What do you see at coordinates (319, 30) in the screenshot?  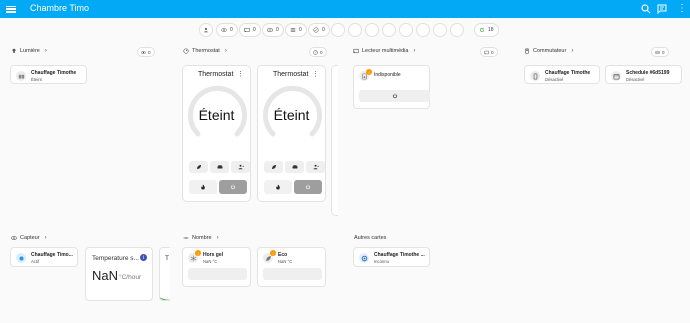 I see `summary-chip-check: 0` at bounding box center [319, 30].